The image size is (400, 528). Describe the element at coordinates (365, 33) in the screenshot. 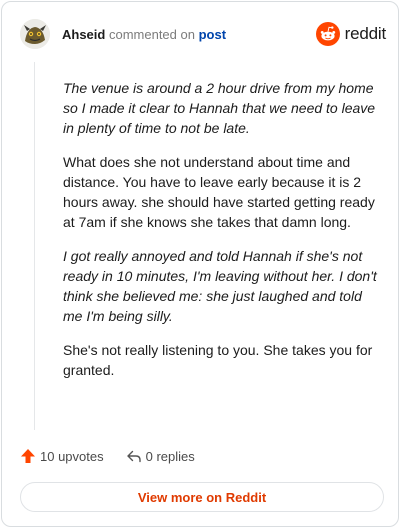

I see `reddit-wordmark: reddit` at that location.